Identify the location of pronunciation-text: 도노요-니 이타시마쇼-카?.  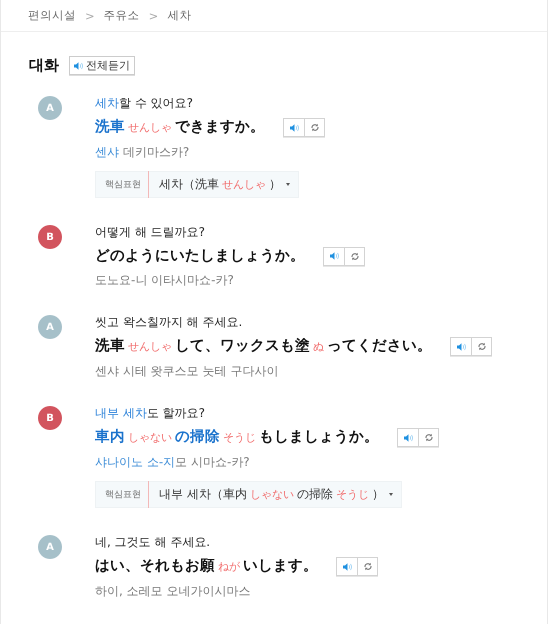
(165, 280).